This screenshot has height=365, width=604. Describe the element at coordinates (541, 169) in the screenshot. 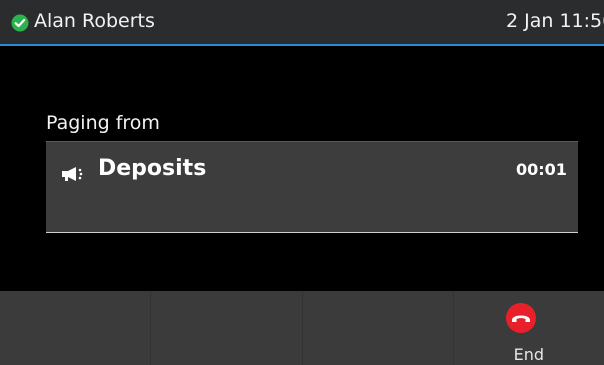

I see `call-timer: 00:01` at that location.